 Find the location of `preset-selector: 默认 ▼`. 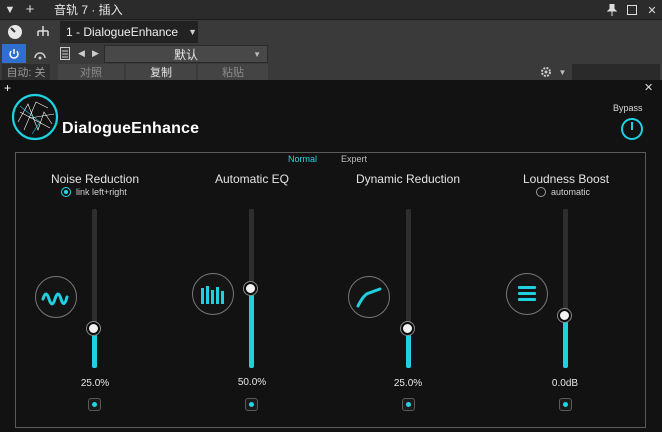

preset-selector: 默认 ▼ is located at coordinates (186, 54).